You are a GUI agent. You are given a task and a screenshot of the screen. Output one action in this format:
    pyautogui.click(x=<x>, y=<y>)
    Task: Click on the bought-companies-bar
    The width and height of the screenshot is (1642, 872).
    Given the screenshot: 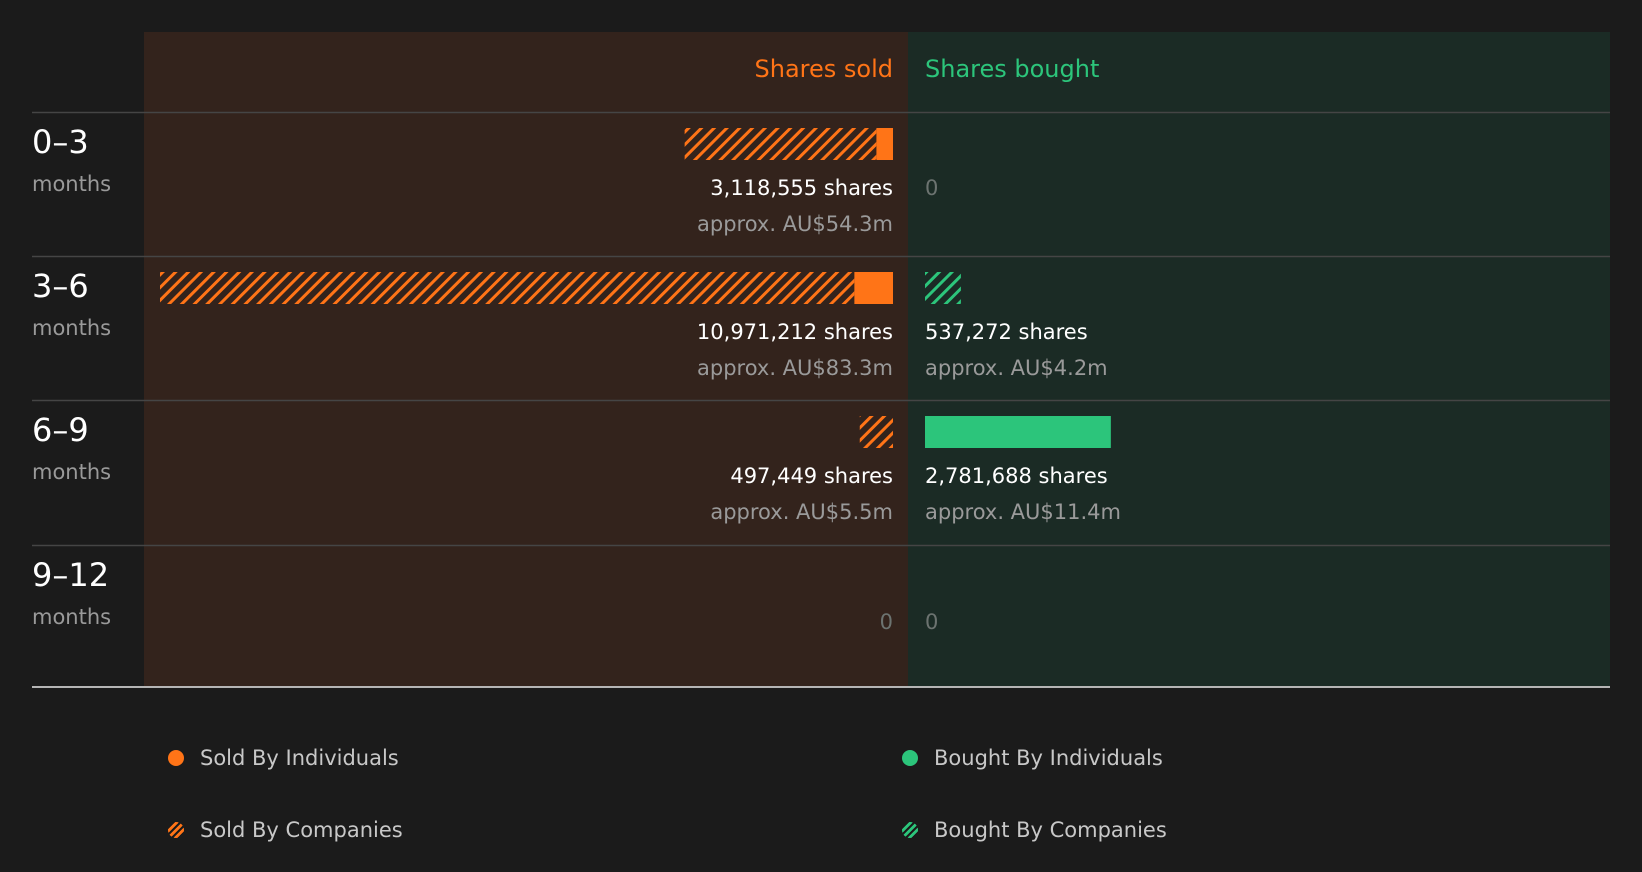 What is the action you would take?
    pyautogui.click(x=943, y=288)
    